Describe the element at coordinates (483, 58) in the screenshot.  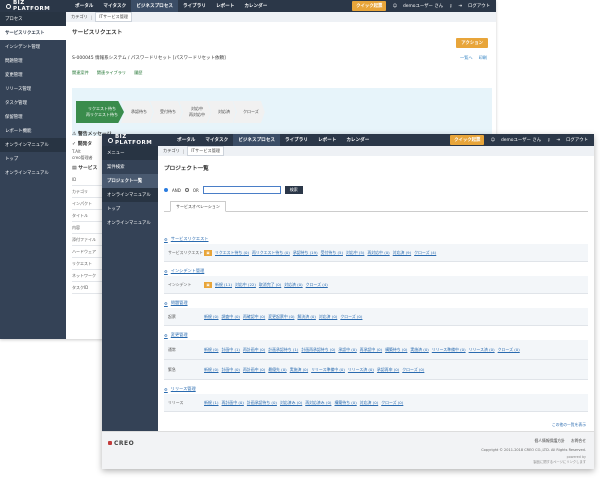
I see `print-link: 印刷` at that location.